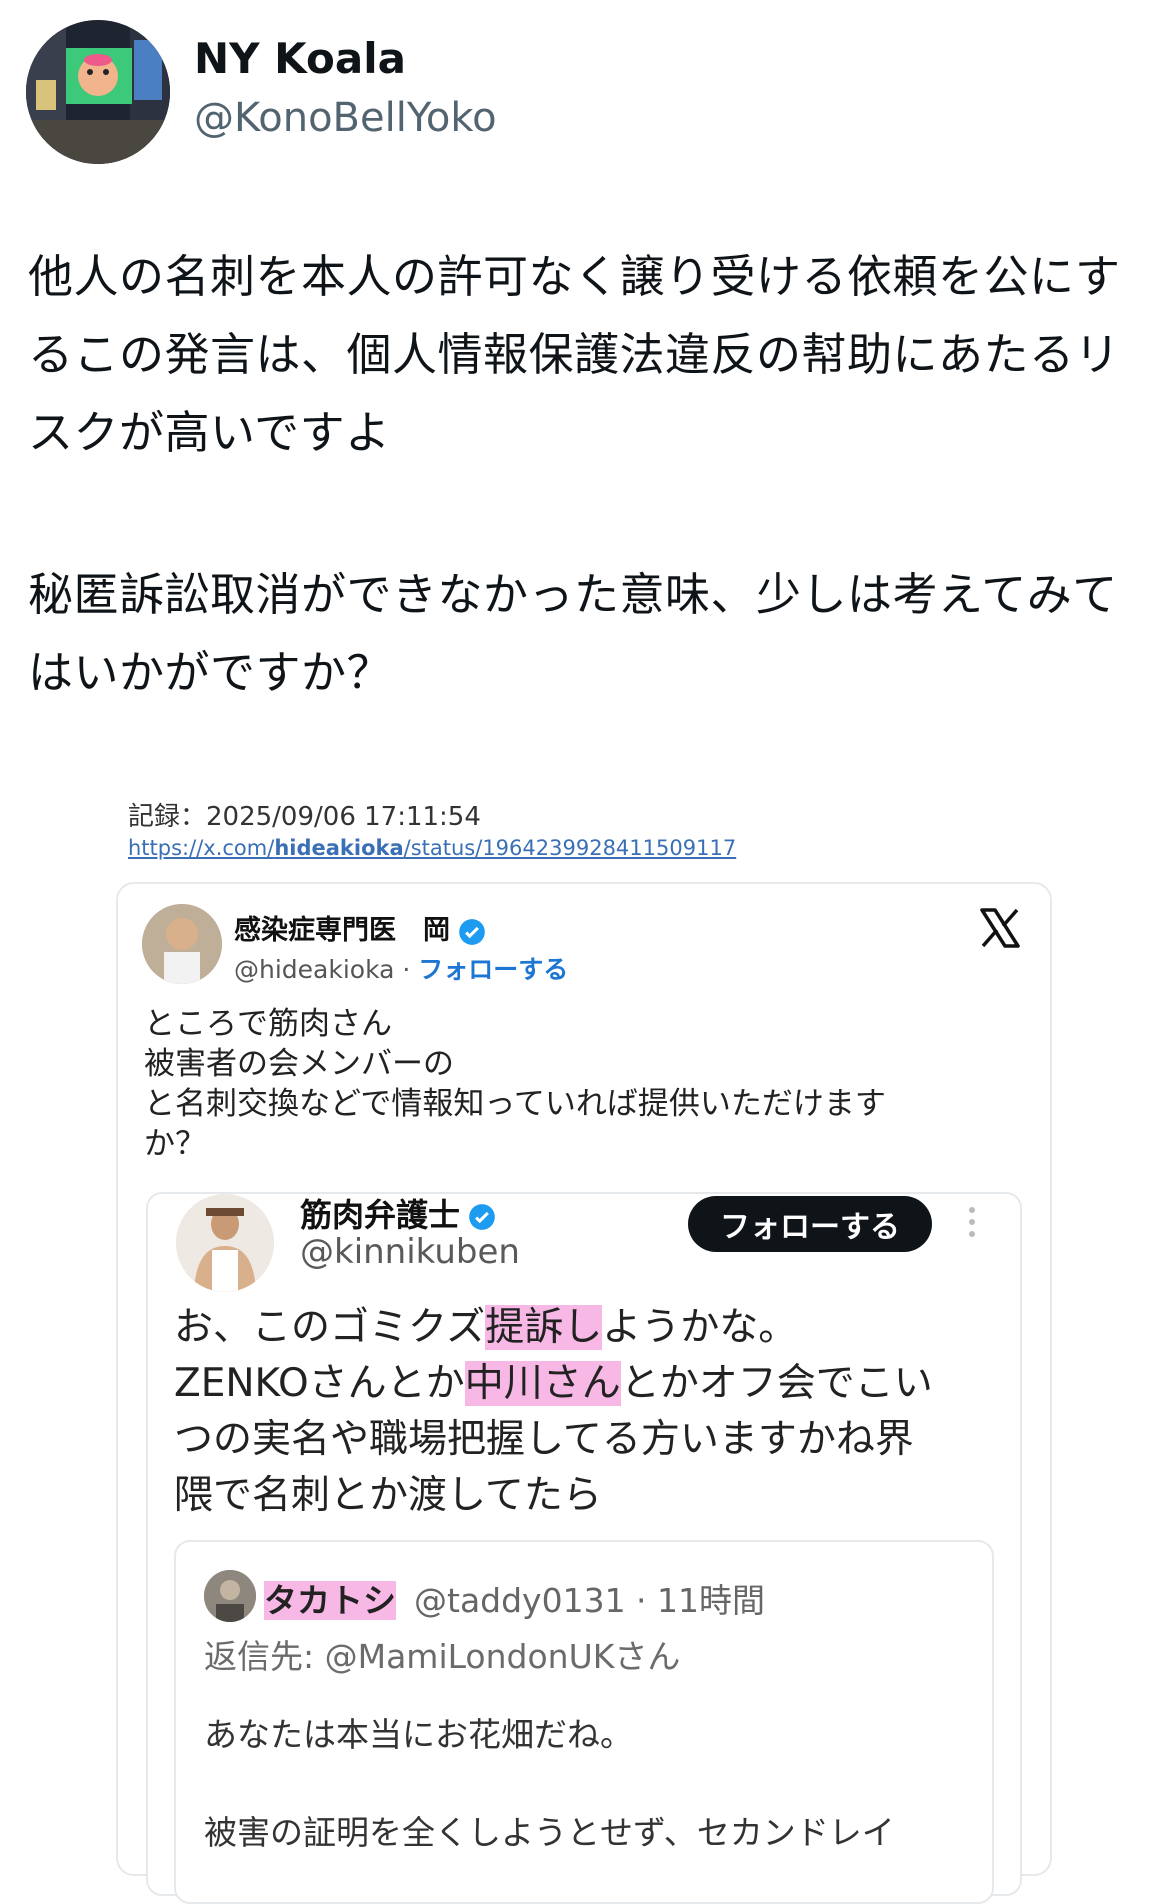  I want to click on nested-line-2-b: とかオフ会でこい, so click(776, 1383).